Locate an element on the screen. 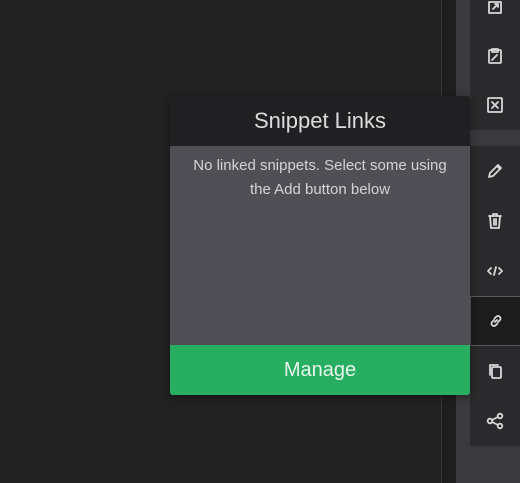 Image resolution: width=520 pixels, height=483 pixels. close-box-icon is located at coordinates (495, 105).